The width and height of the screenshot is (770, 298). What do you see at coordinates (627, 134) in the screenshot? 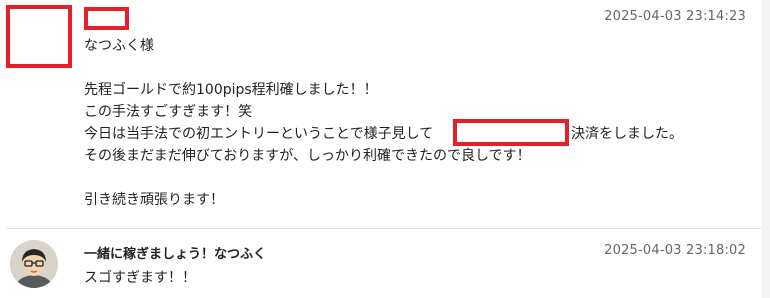
I see `comment-line-3b: 決済をしました。` at bounding box center [627, 134].